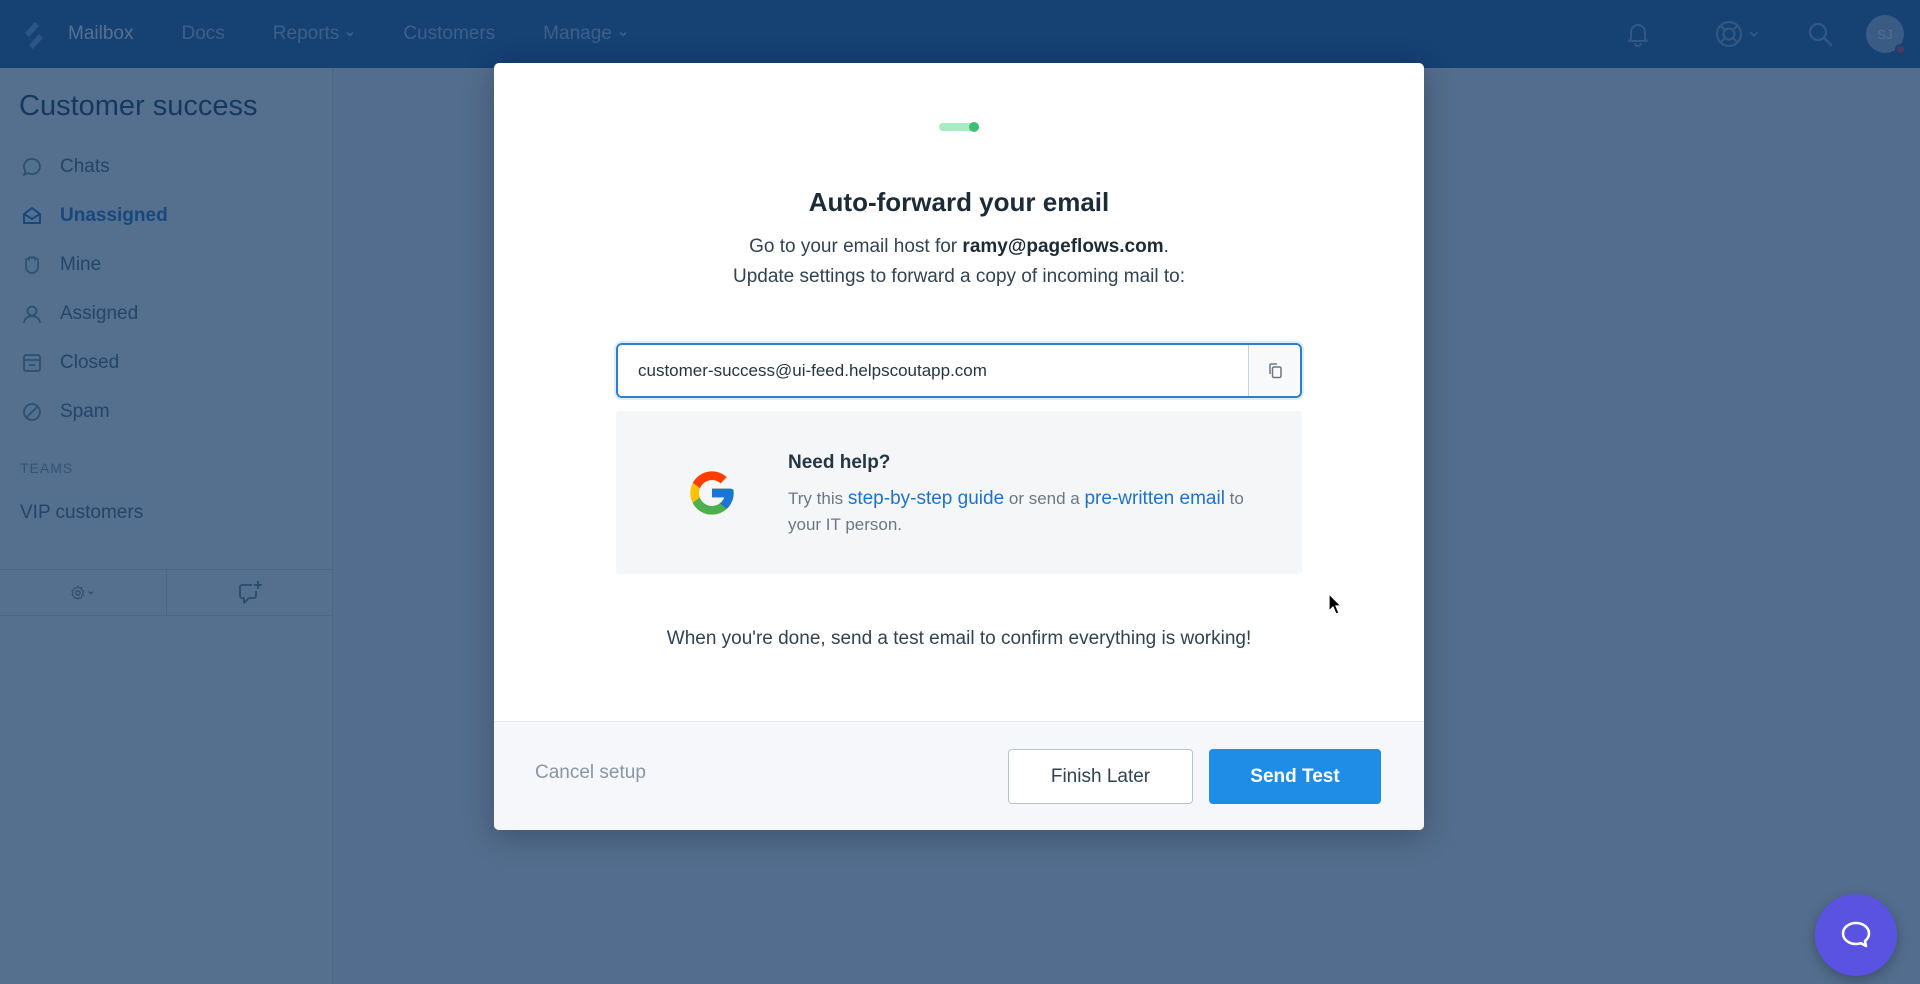 The width and height of the screenshot is (1920, 984). What do you see at coordinates (712, 493) in the screenshot?
I see `google-logo-icon` at bounding box center [712, 493].